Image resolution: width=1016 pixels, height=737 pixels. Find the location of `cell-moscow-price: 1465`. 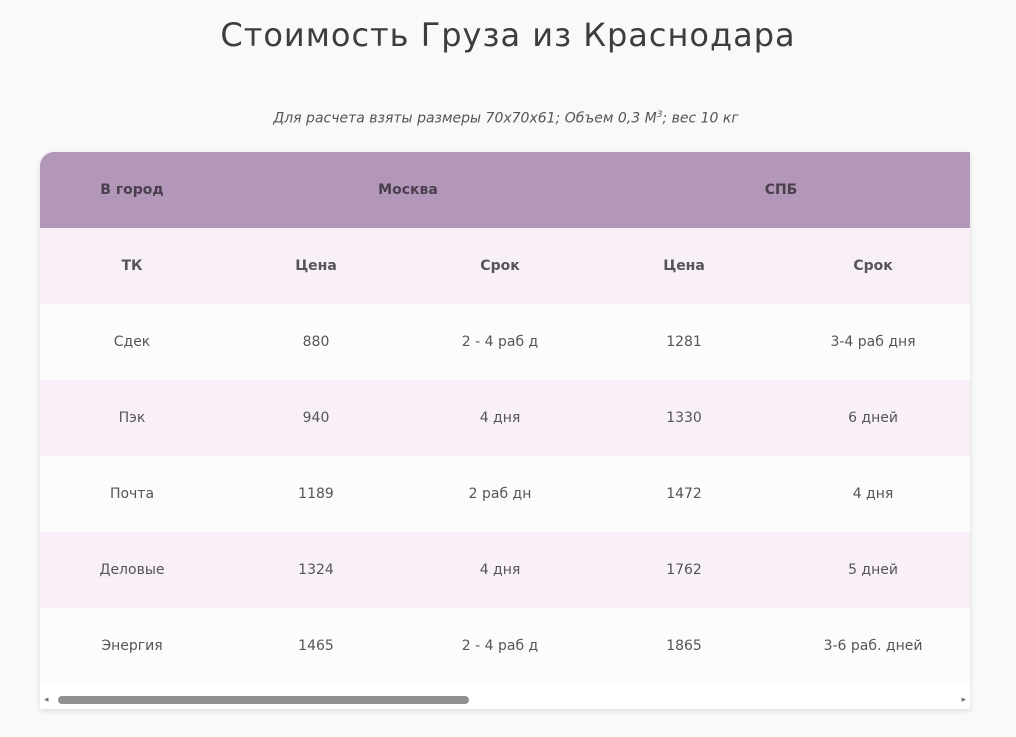

cell-moscow-price: 1465 is located at coordinates (316, 646).